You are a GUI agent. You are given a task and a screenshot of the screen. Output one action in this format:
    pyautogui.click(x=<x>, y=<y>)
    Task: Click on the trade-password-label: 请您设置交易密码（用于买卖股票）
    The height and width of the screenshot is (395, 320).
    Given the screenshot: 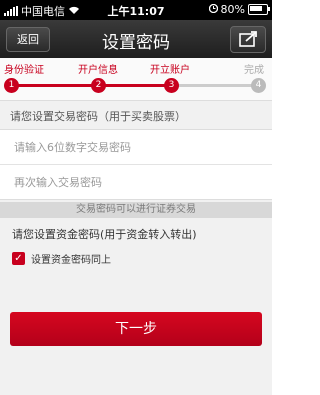 What is the action you would take?
    pyautogui.click(x=98, y=116)
    